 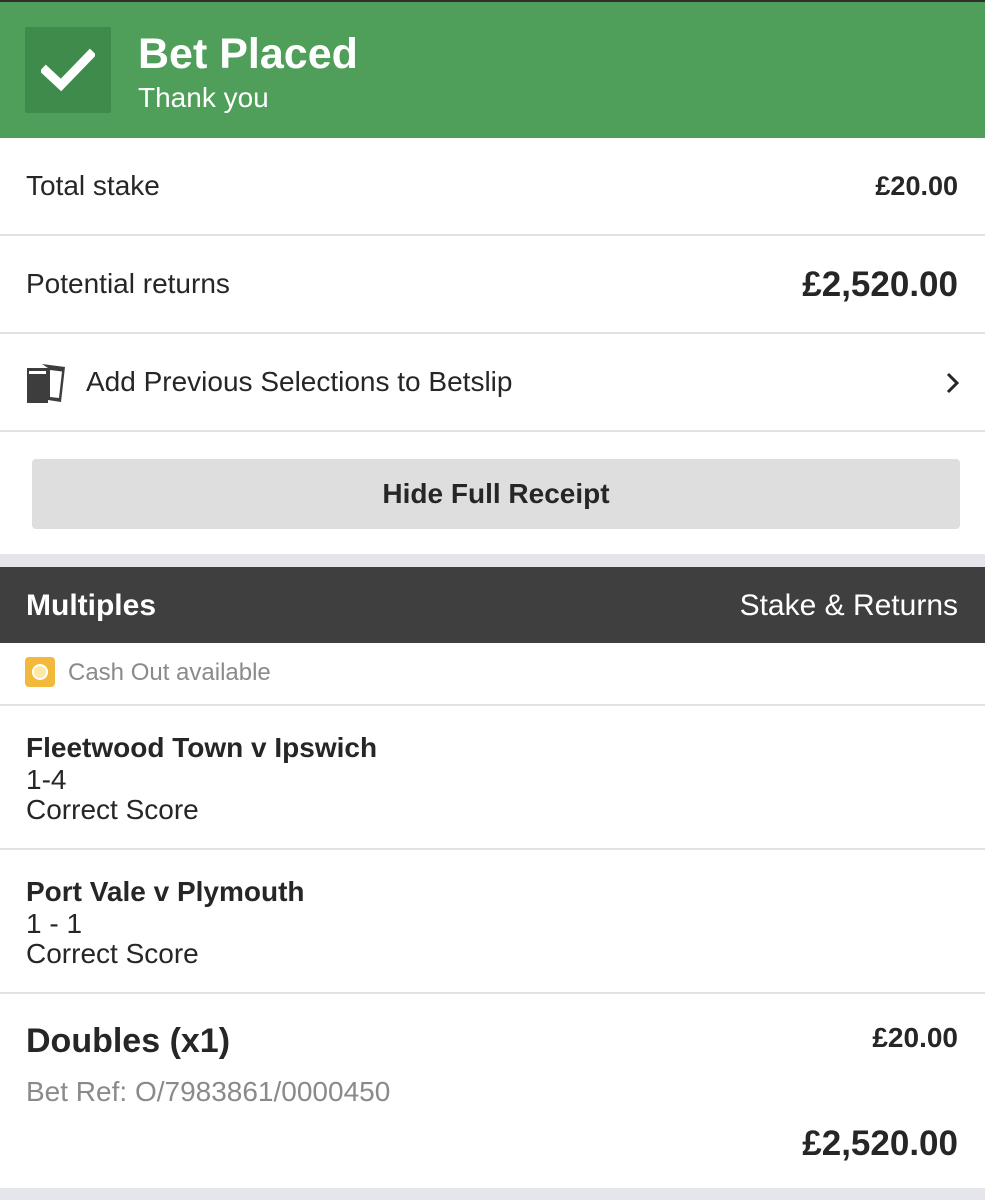 What do you see at coordinates (208, 1091) in the screenshot?
I see `bet-reference: Bet Ref: O/7983861/0000450` at bounding box center [208, 1091].